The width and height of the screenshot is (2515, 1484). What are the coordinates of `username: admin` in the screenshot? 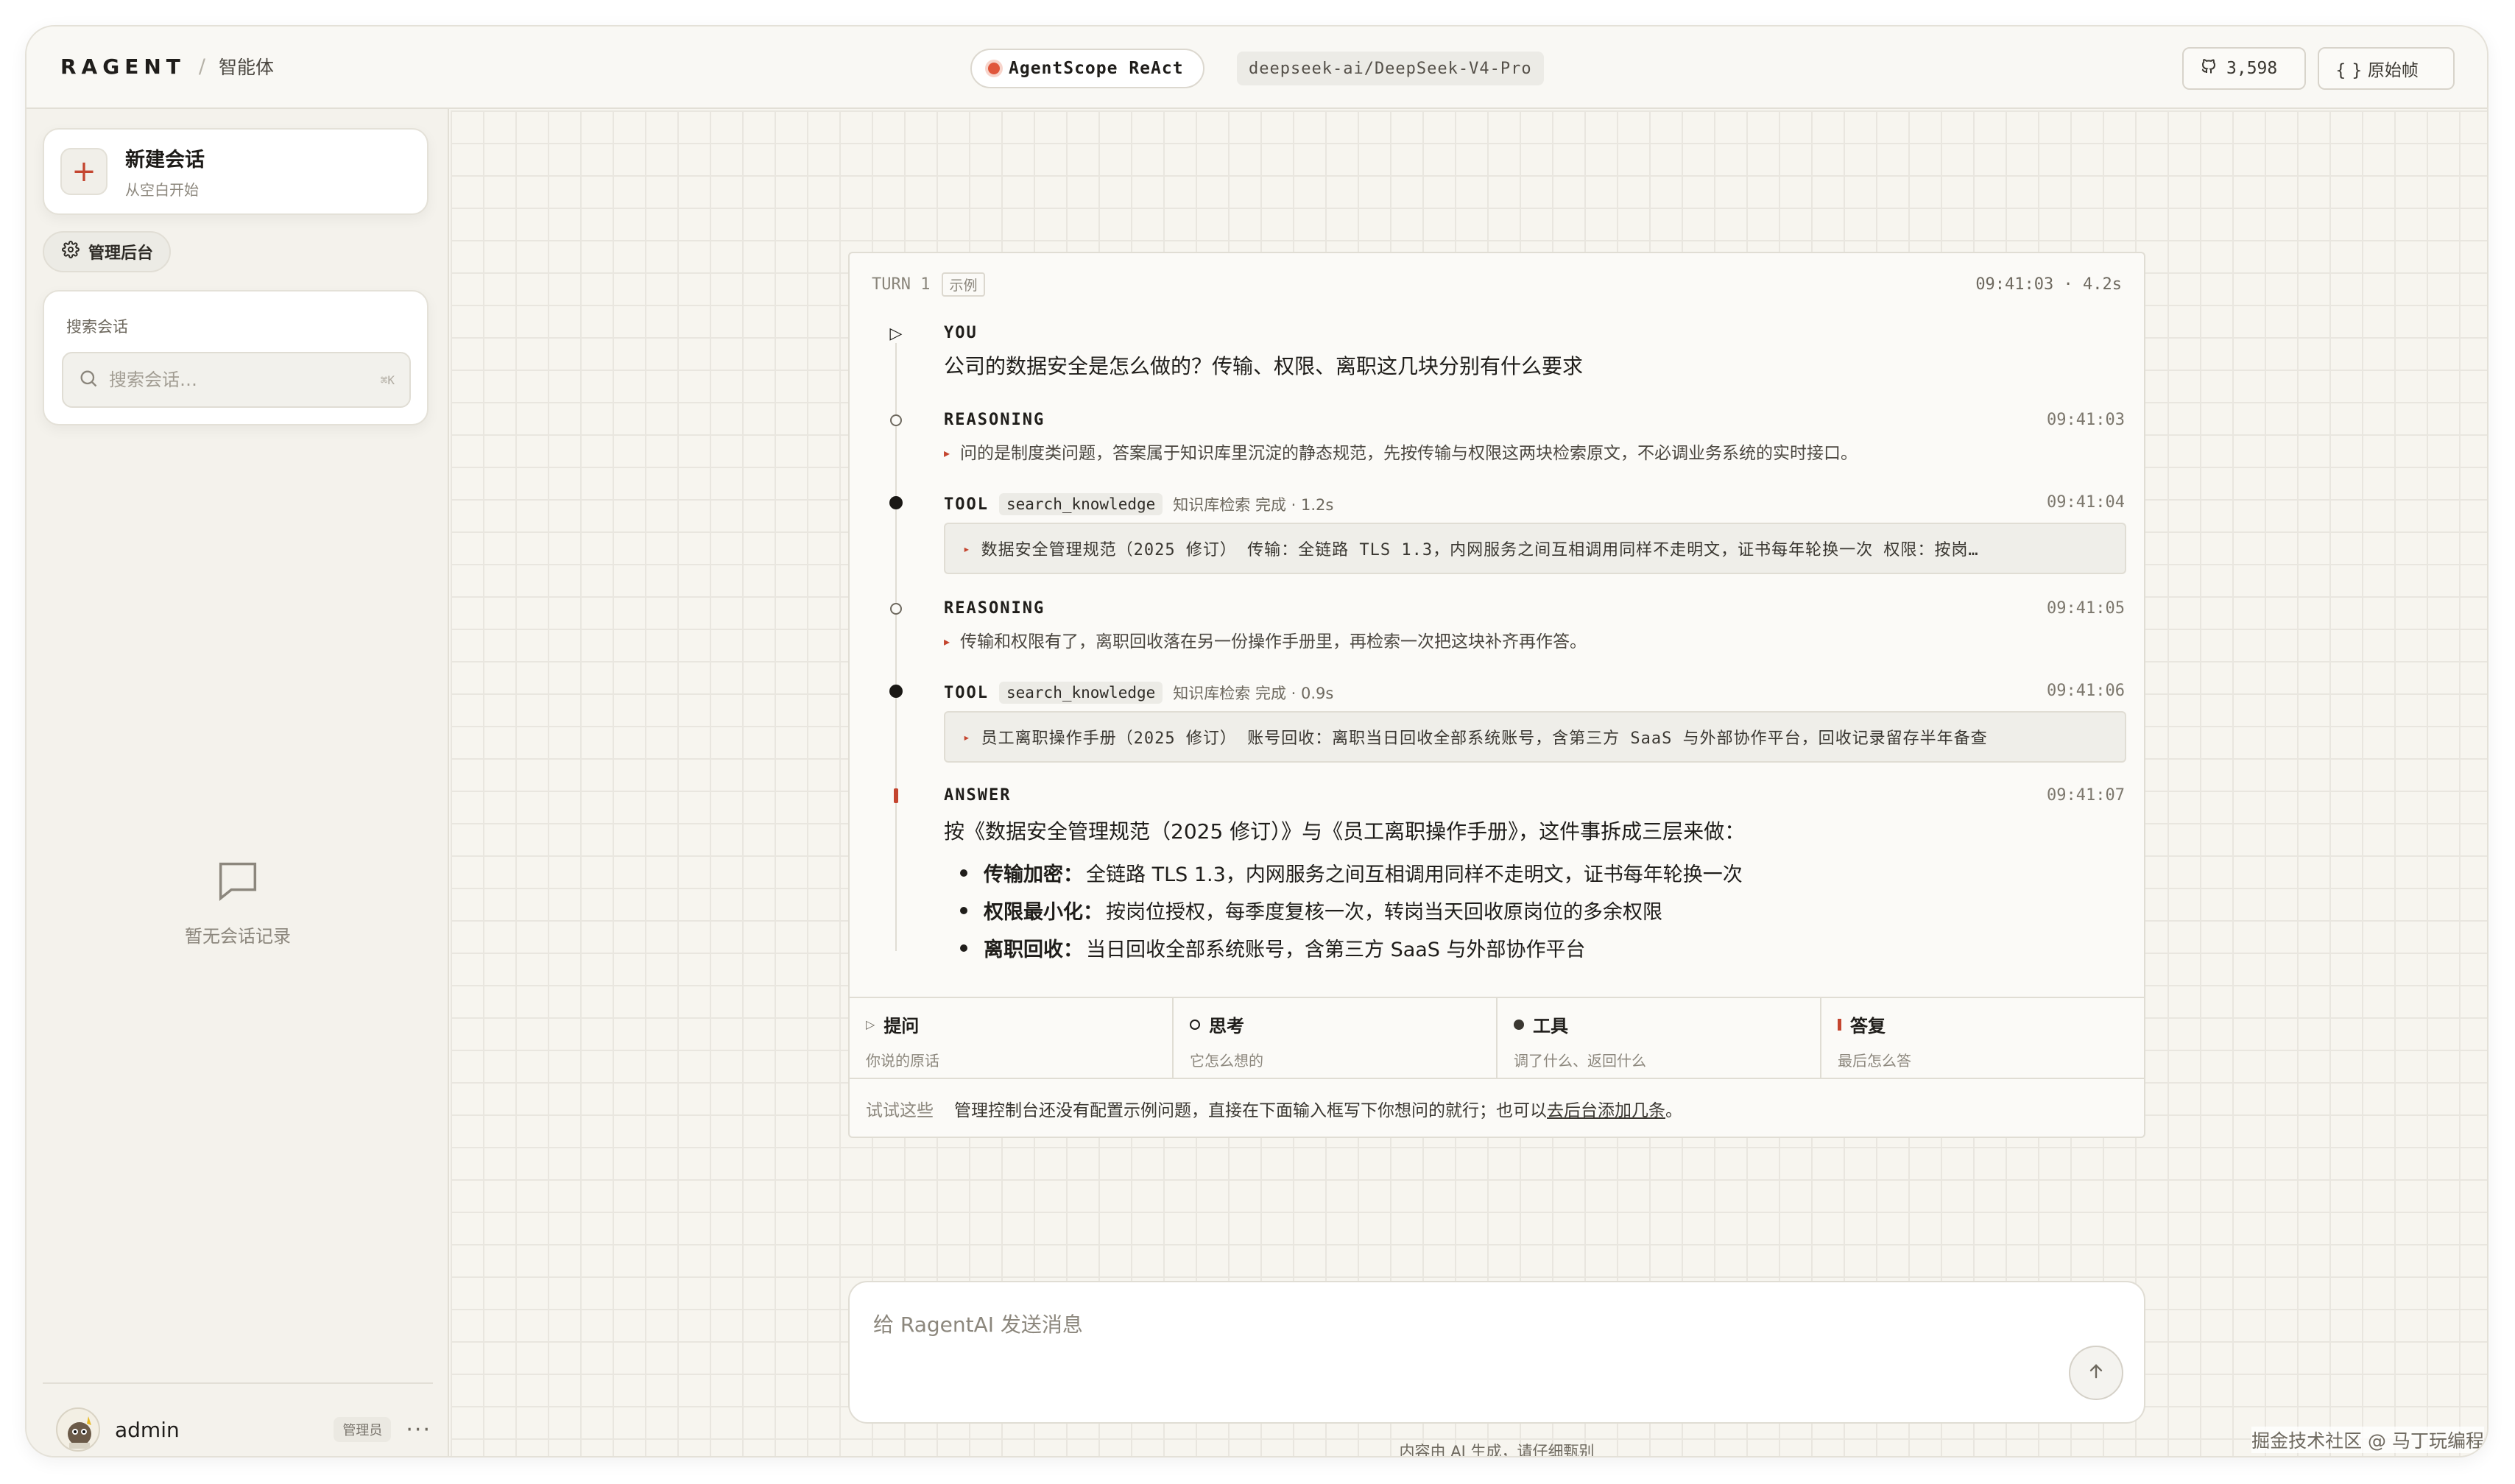 It's located at (147, 1429).